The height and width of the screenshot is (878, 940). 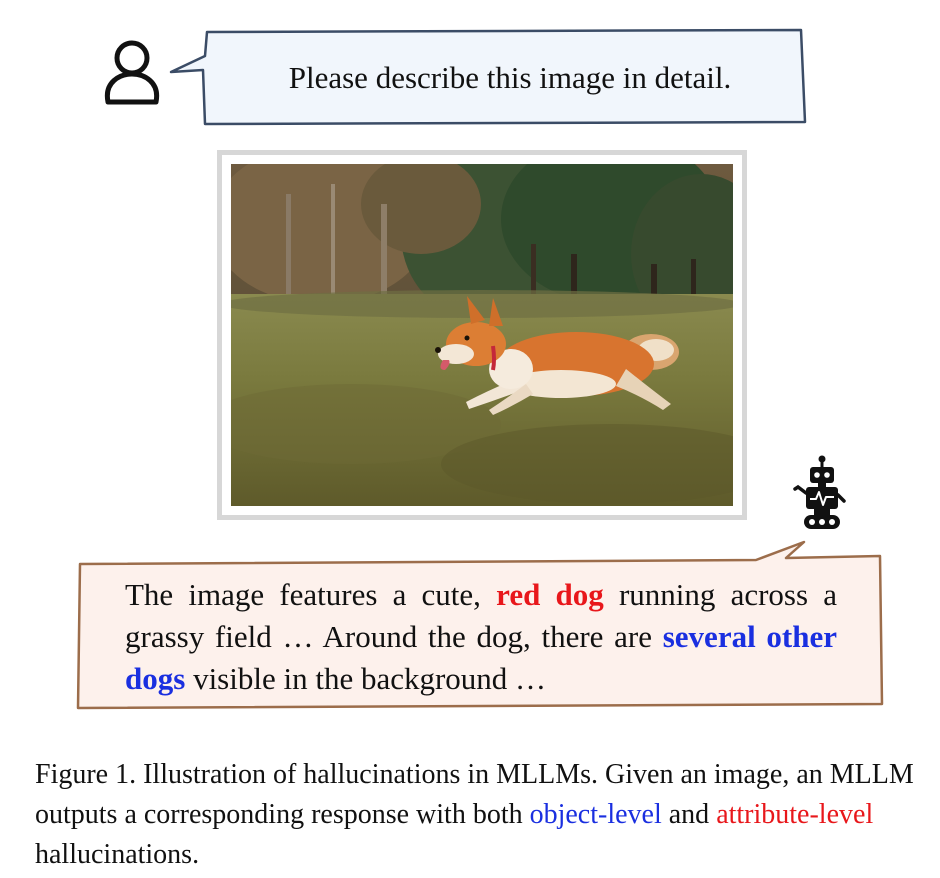 What do you see at coordinates (819, 492) in the screenshot?
I see `robot-icon` at bounding box center [819, 492].